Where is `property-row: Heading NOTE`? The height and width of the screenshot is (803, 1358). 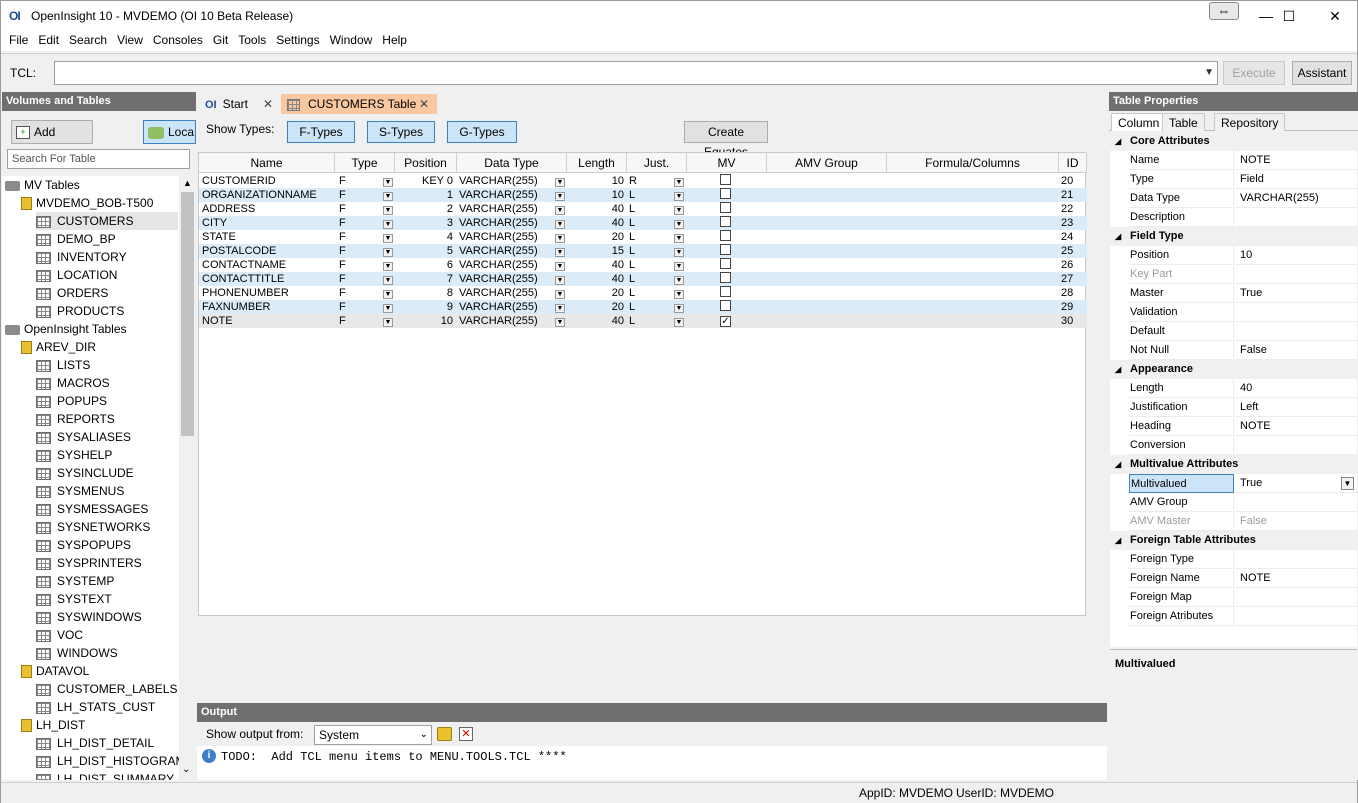
property-row: Heading NOTE is located at coordinates (1233, 426).